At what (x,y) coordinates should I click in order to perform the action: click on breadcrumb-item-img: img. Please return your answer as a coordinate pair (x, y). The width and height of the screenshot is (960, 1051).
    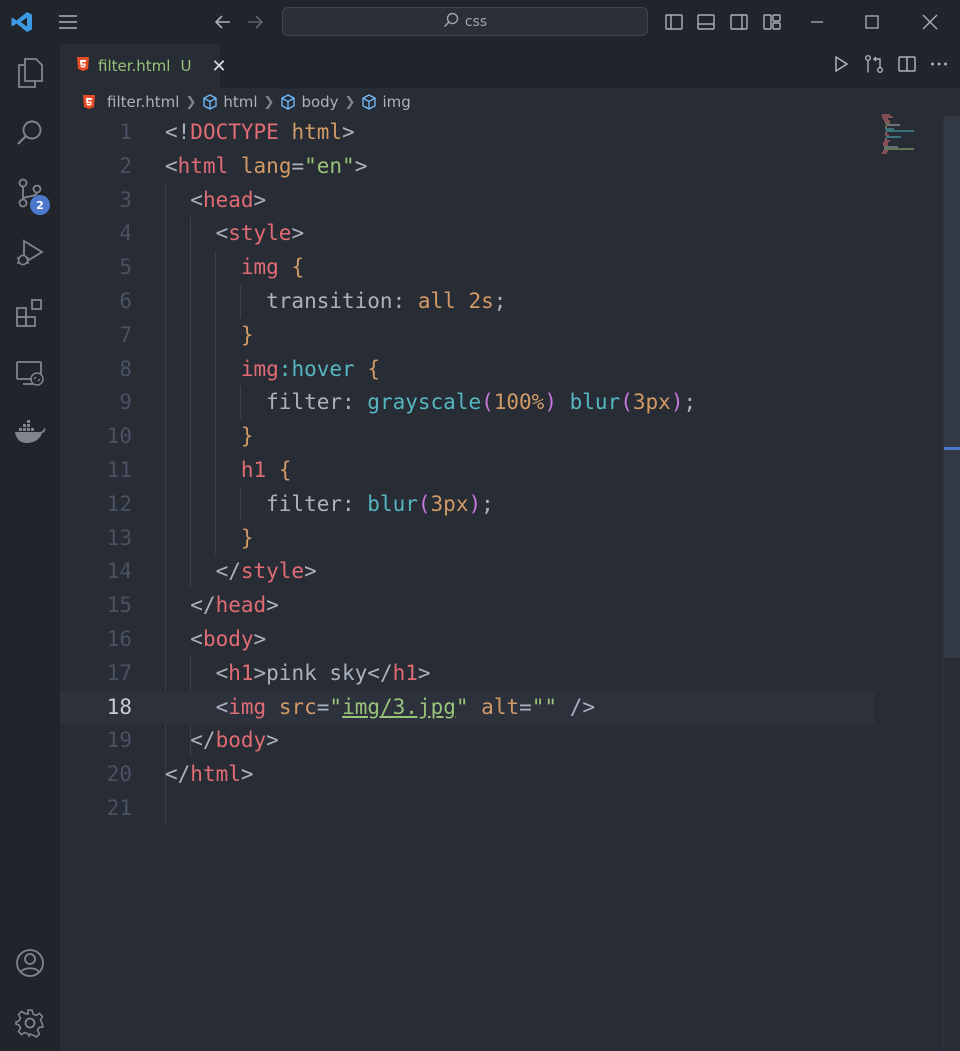
    Looking at the image, I should click on (386, 102).